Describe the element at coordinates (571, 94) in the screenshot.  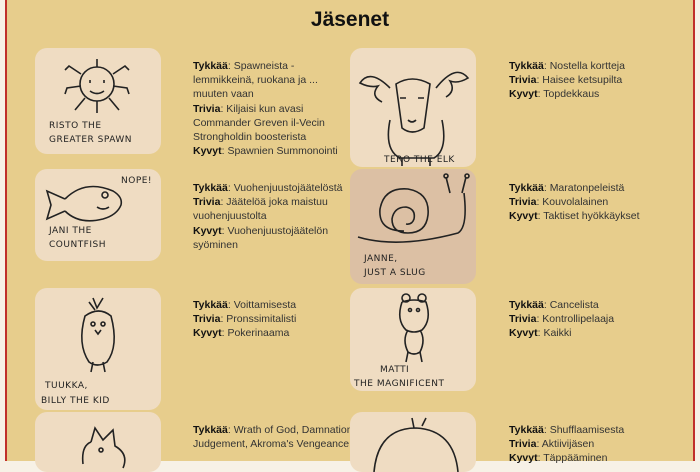
I see `member-skills: Topdekkaus` at that location.